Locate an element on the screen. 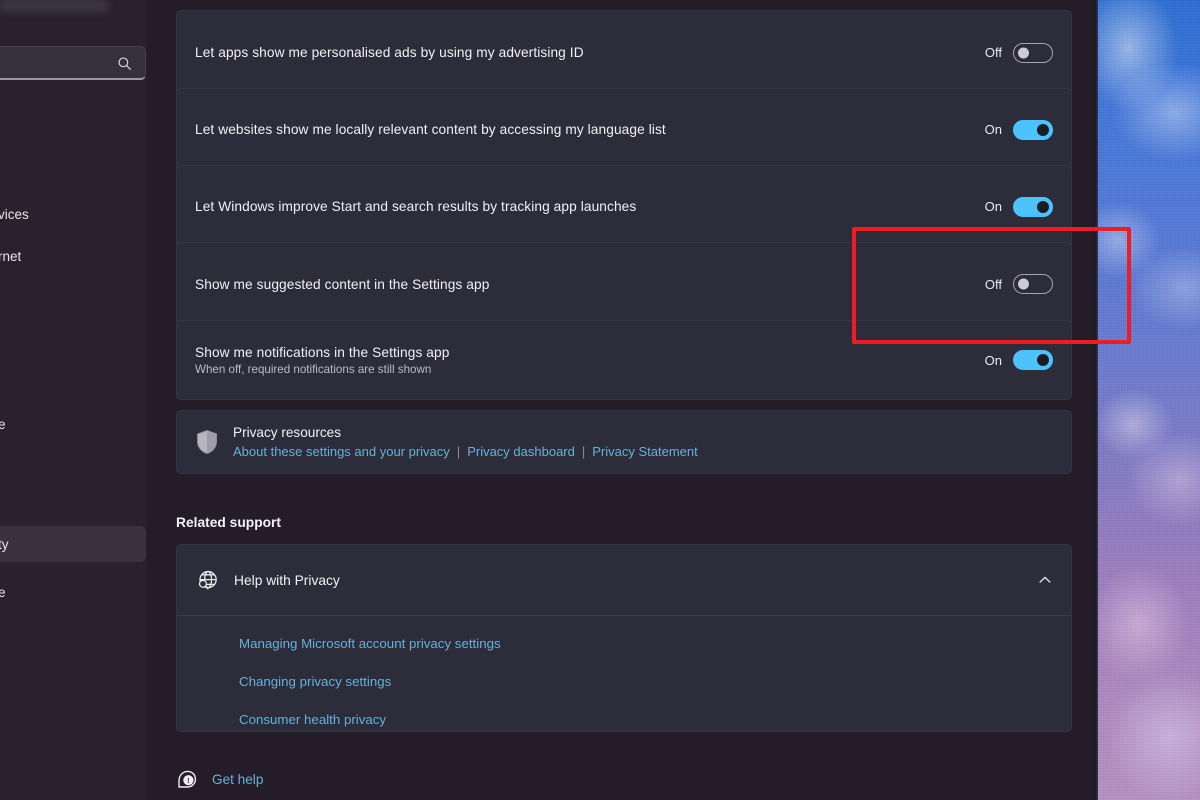 Image resolution: width=1200 pixels, height=800 pixels. link-about-these-settings: About these settings and your privacy is located at coordinates (341, 451).